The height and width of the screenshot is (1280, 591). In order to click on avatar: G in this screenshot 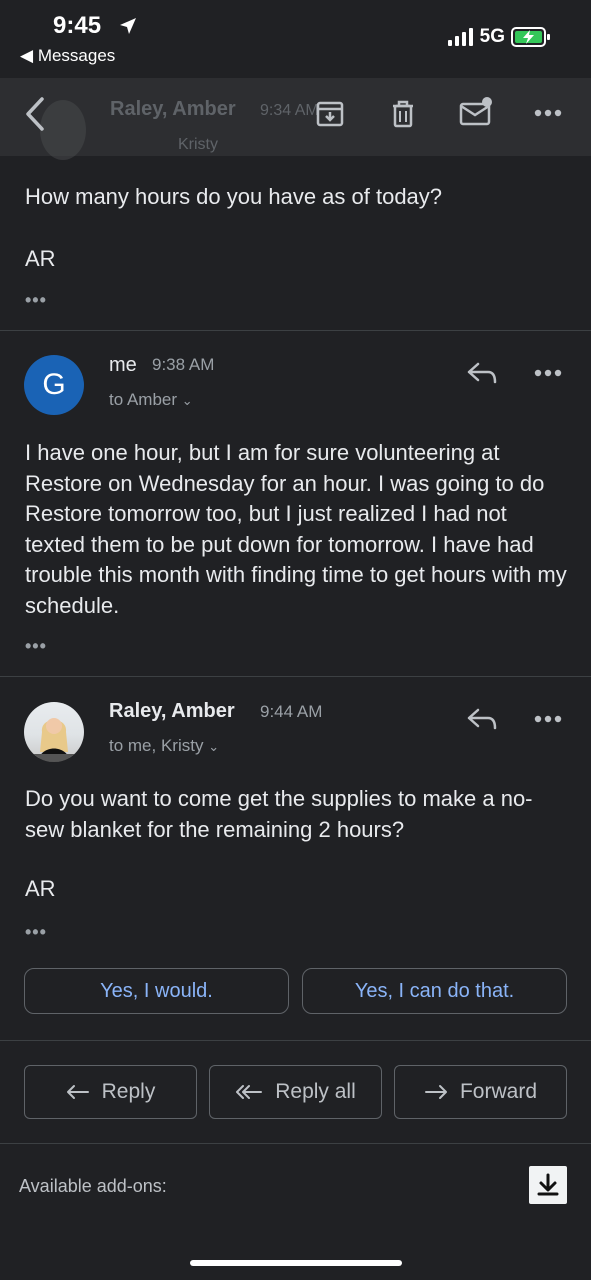, I will do `click(54, 385)`.